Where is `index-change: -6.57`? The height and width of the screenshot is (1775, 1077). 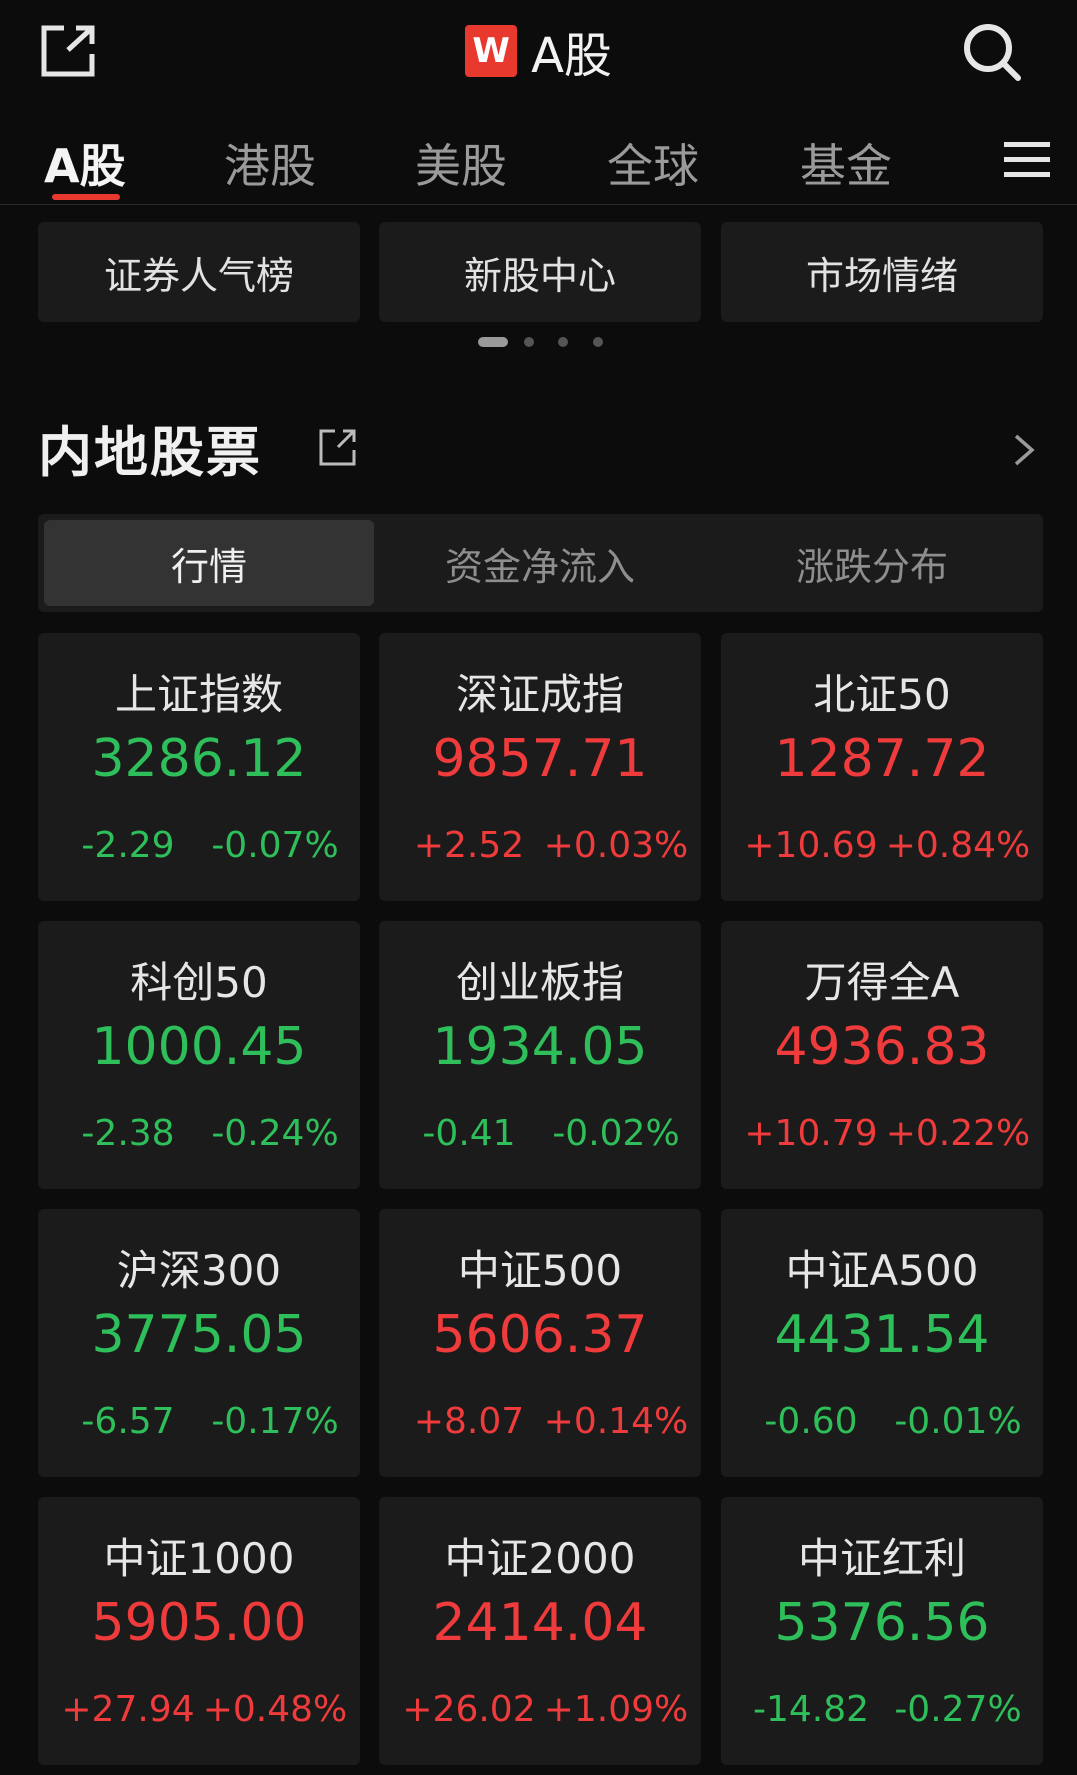 index-change: -6.57 is located at coordinates (128, 1421).